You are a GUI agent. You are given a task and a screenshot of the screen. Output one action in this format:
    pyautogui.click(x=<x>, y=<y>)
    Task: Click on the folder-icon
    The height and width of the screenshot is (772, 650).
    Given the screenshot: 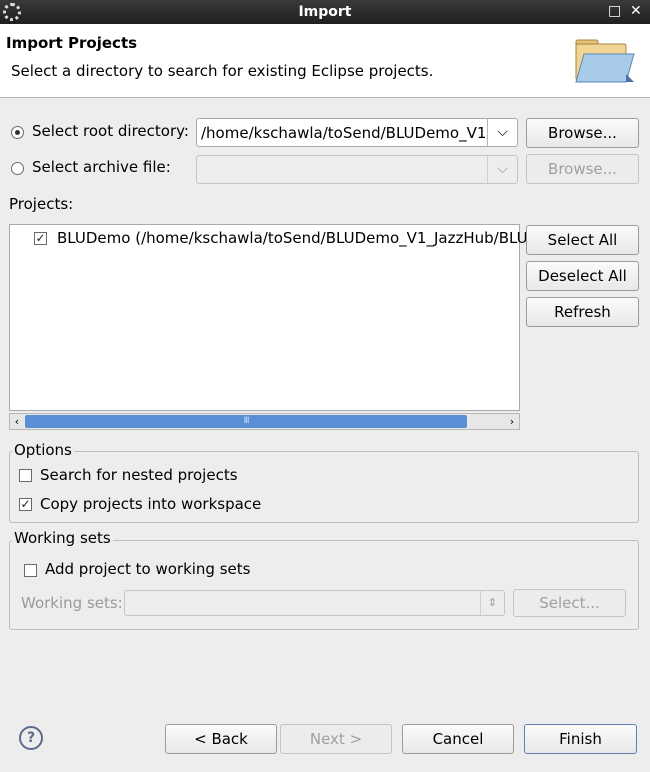 What is the action you would take?
    pyautogui.click(x=605, y=61)
    